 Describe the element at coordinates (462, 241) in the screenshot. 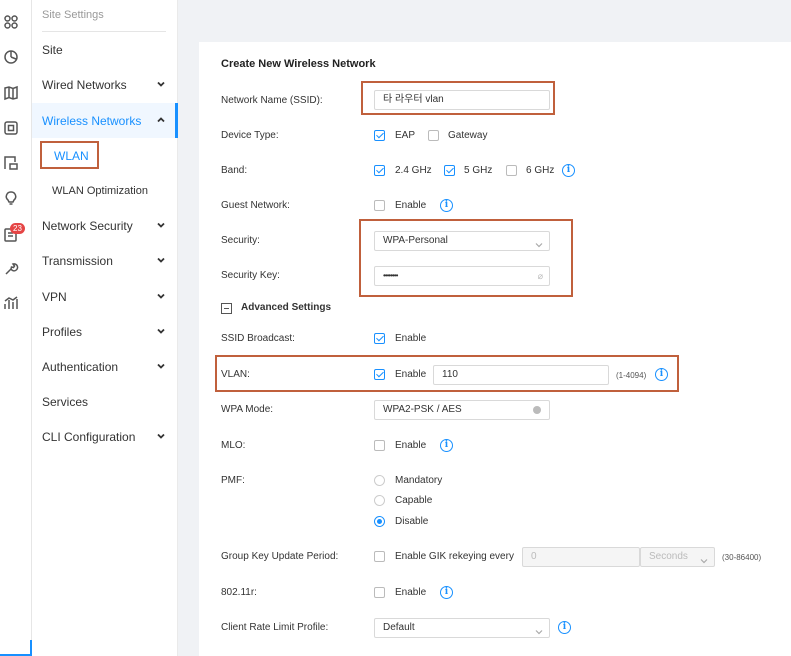

I see `security-select: WPA-Personal` at that location.